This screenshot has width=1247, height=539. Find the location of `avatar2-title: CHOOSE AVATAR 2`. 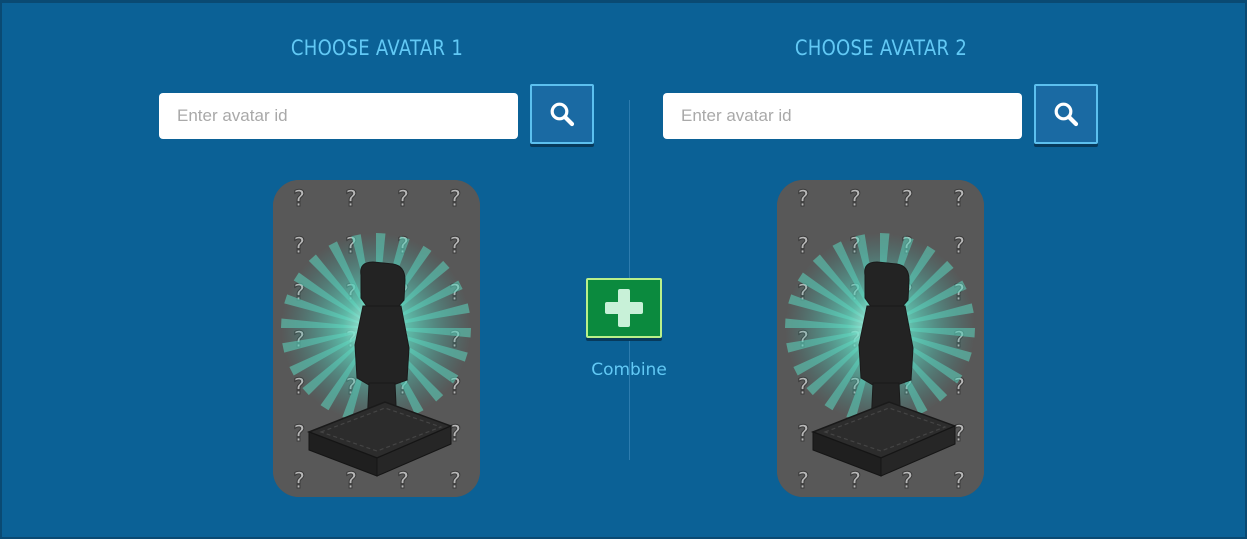

avatar2-title: CHOOSE AVATAR 2 is located at coordinates (881, 48).